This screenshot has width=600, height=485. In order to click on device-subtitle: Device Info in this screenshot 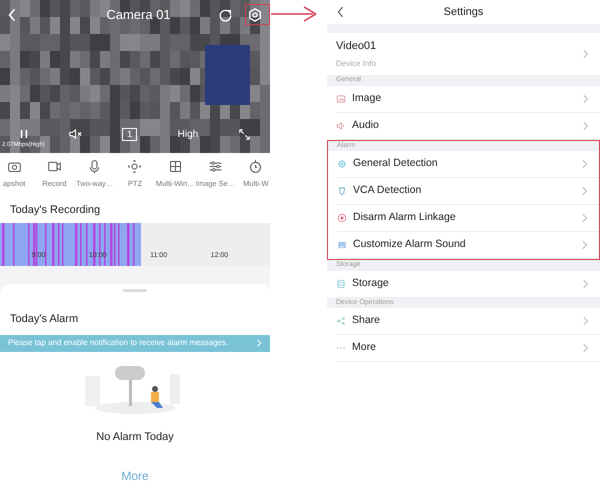, I will do `click(356, 64)`.